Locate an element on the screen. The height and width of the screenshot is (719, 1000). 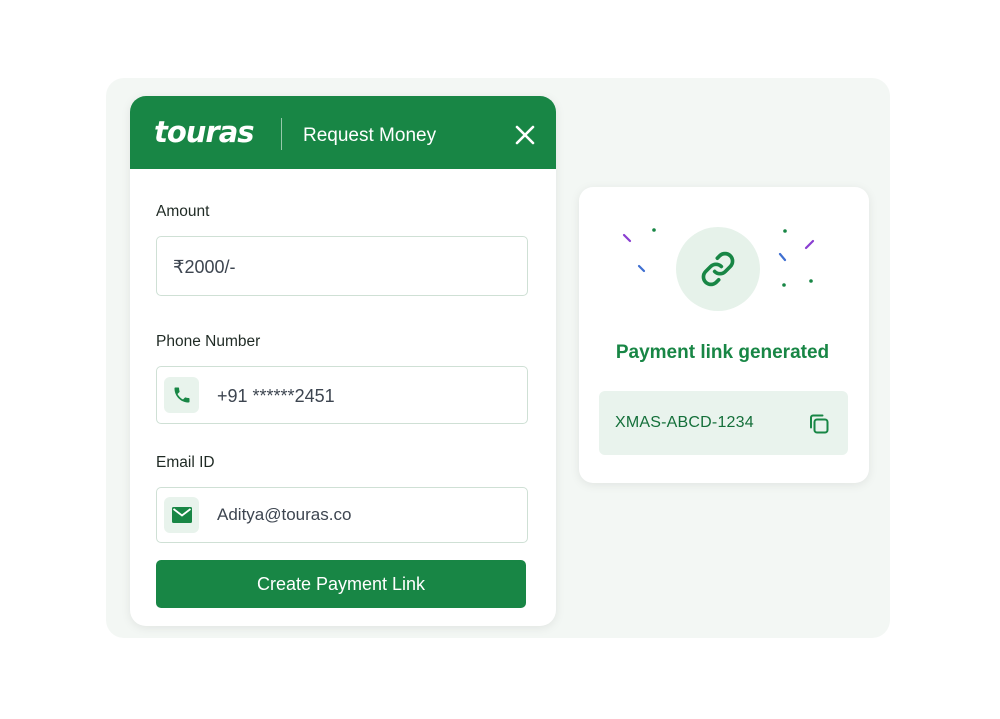
email-input is located at coordinates (362, 515).